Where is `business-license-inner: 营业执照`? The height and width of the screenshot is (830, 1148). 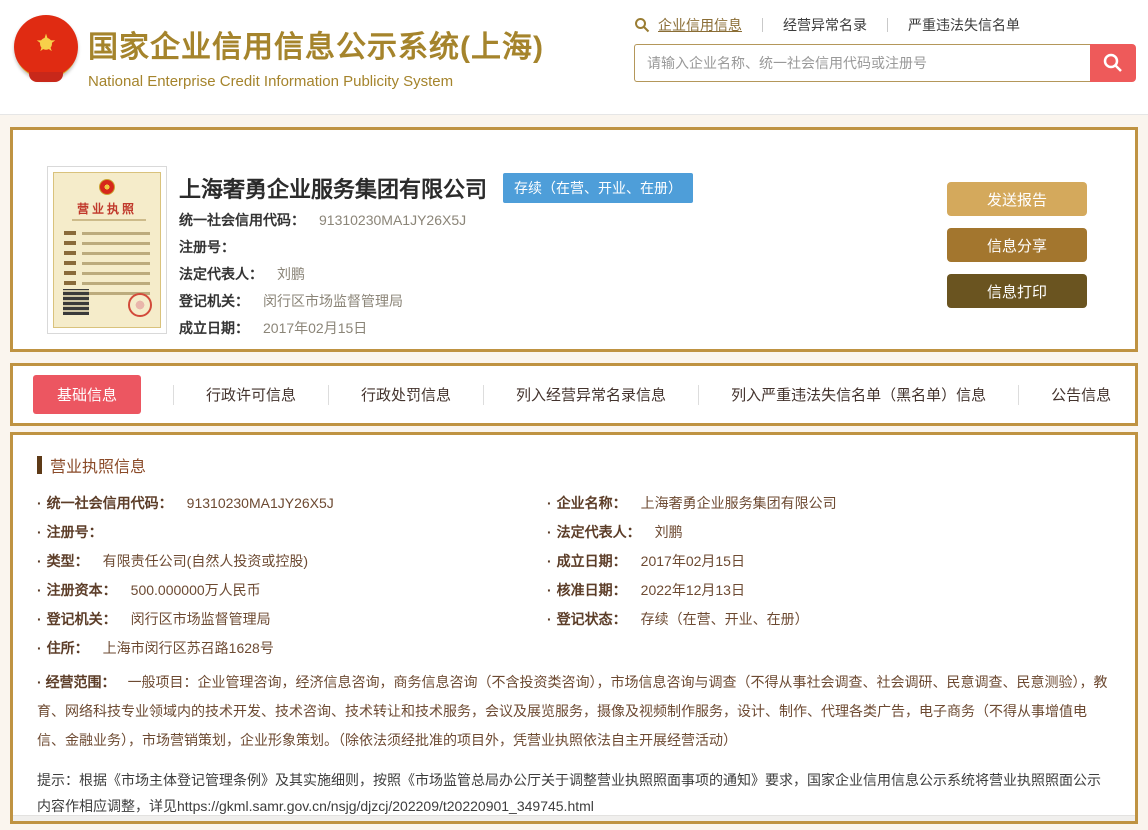 business-license-inner: 营业执照 is located at coordinates (107, 250).